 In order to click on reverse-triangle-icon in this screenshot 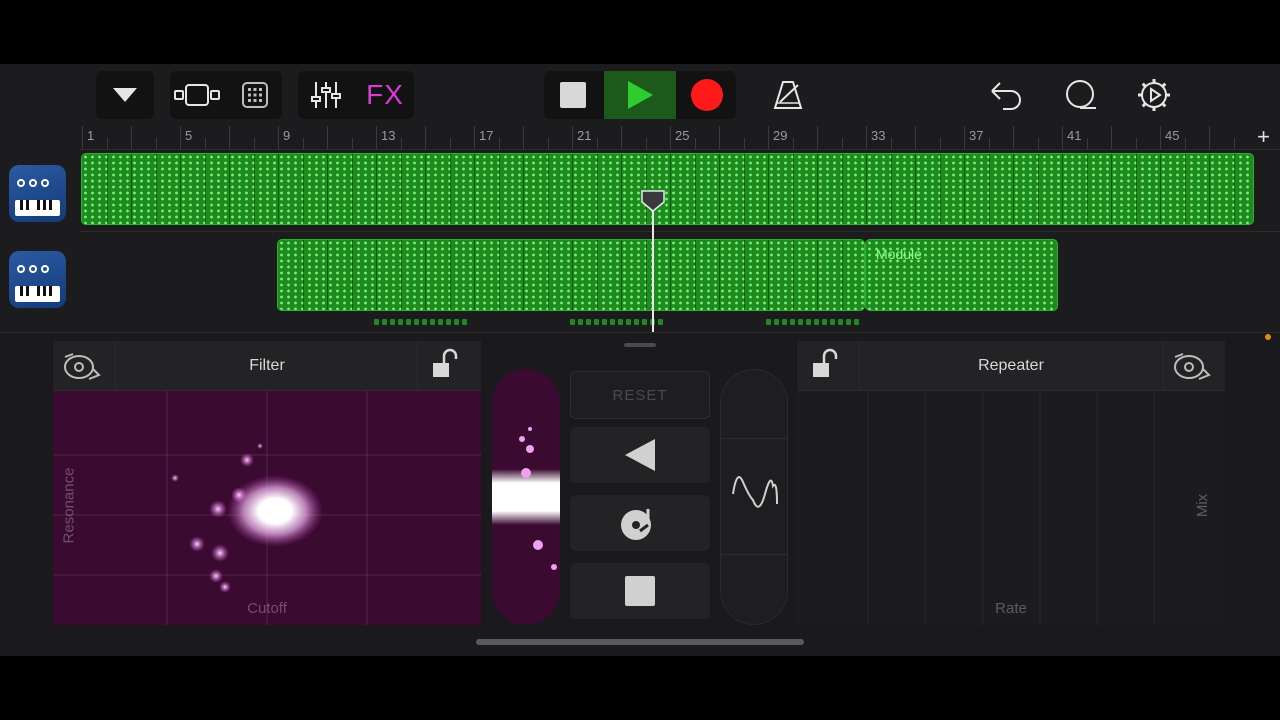, I will do `click(640, 455)`.